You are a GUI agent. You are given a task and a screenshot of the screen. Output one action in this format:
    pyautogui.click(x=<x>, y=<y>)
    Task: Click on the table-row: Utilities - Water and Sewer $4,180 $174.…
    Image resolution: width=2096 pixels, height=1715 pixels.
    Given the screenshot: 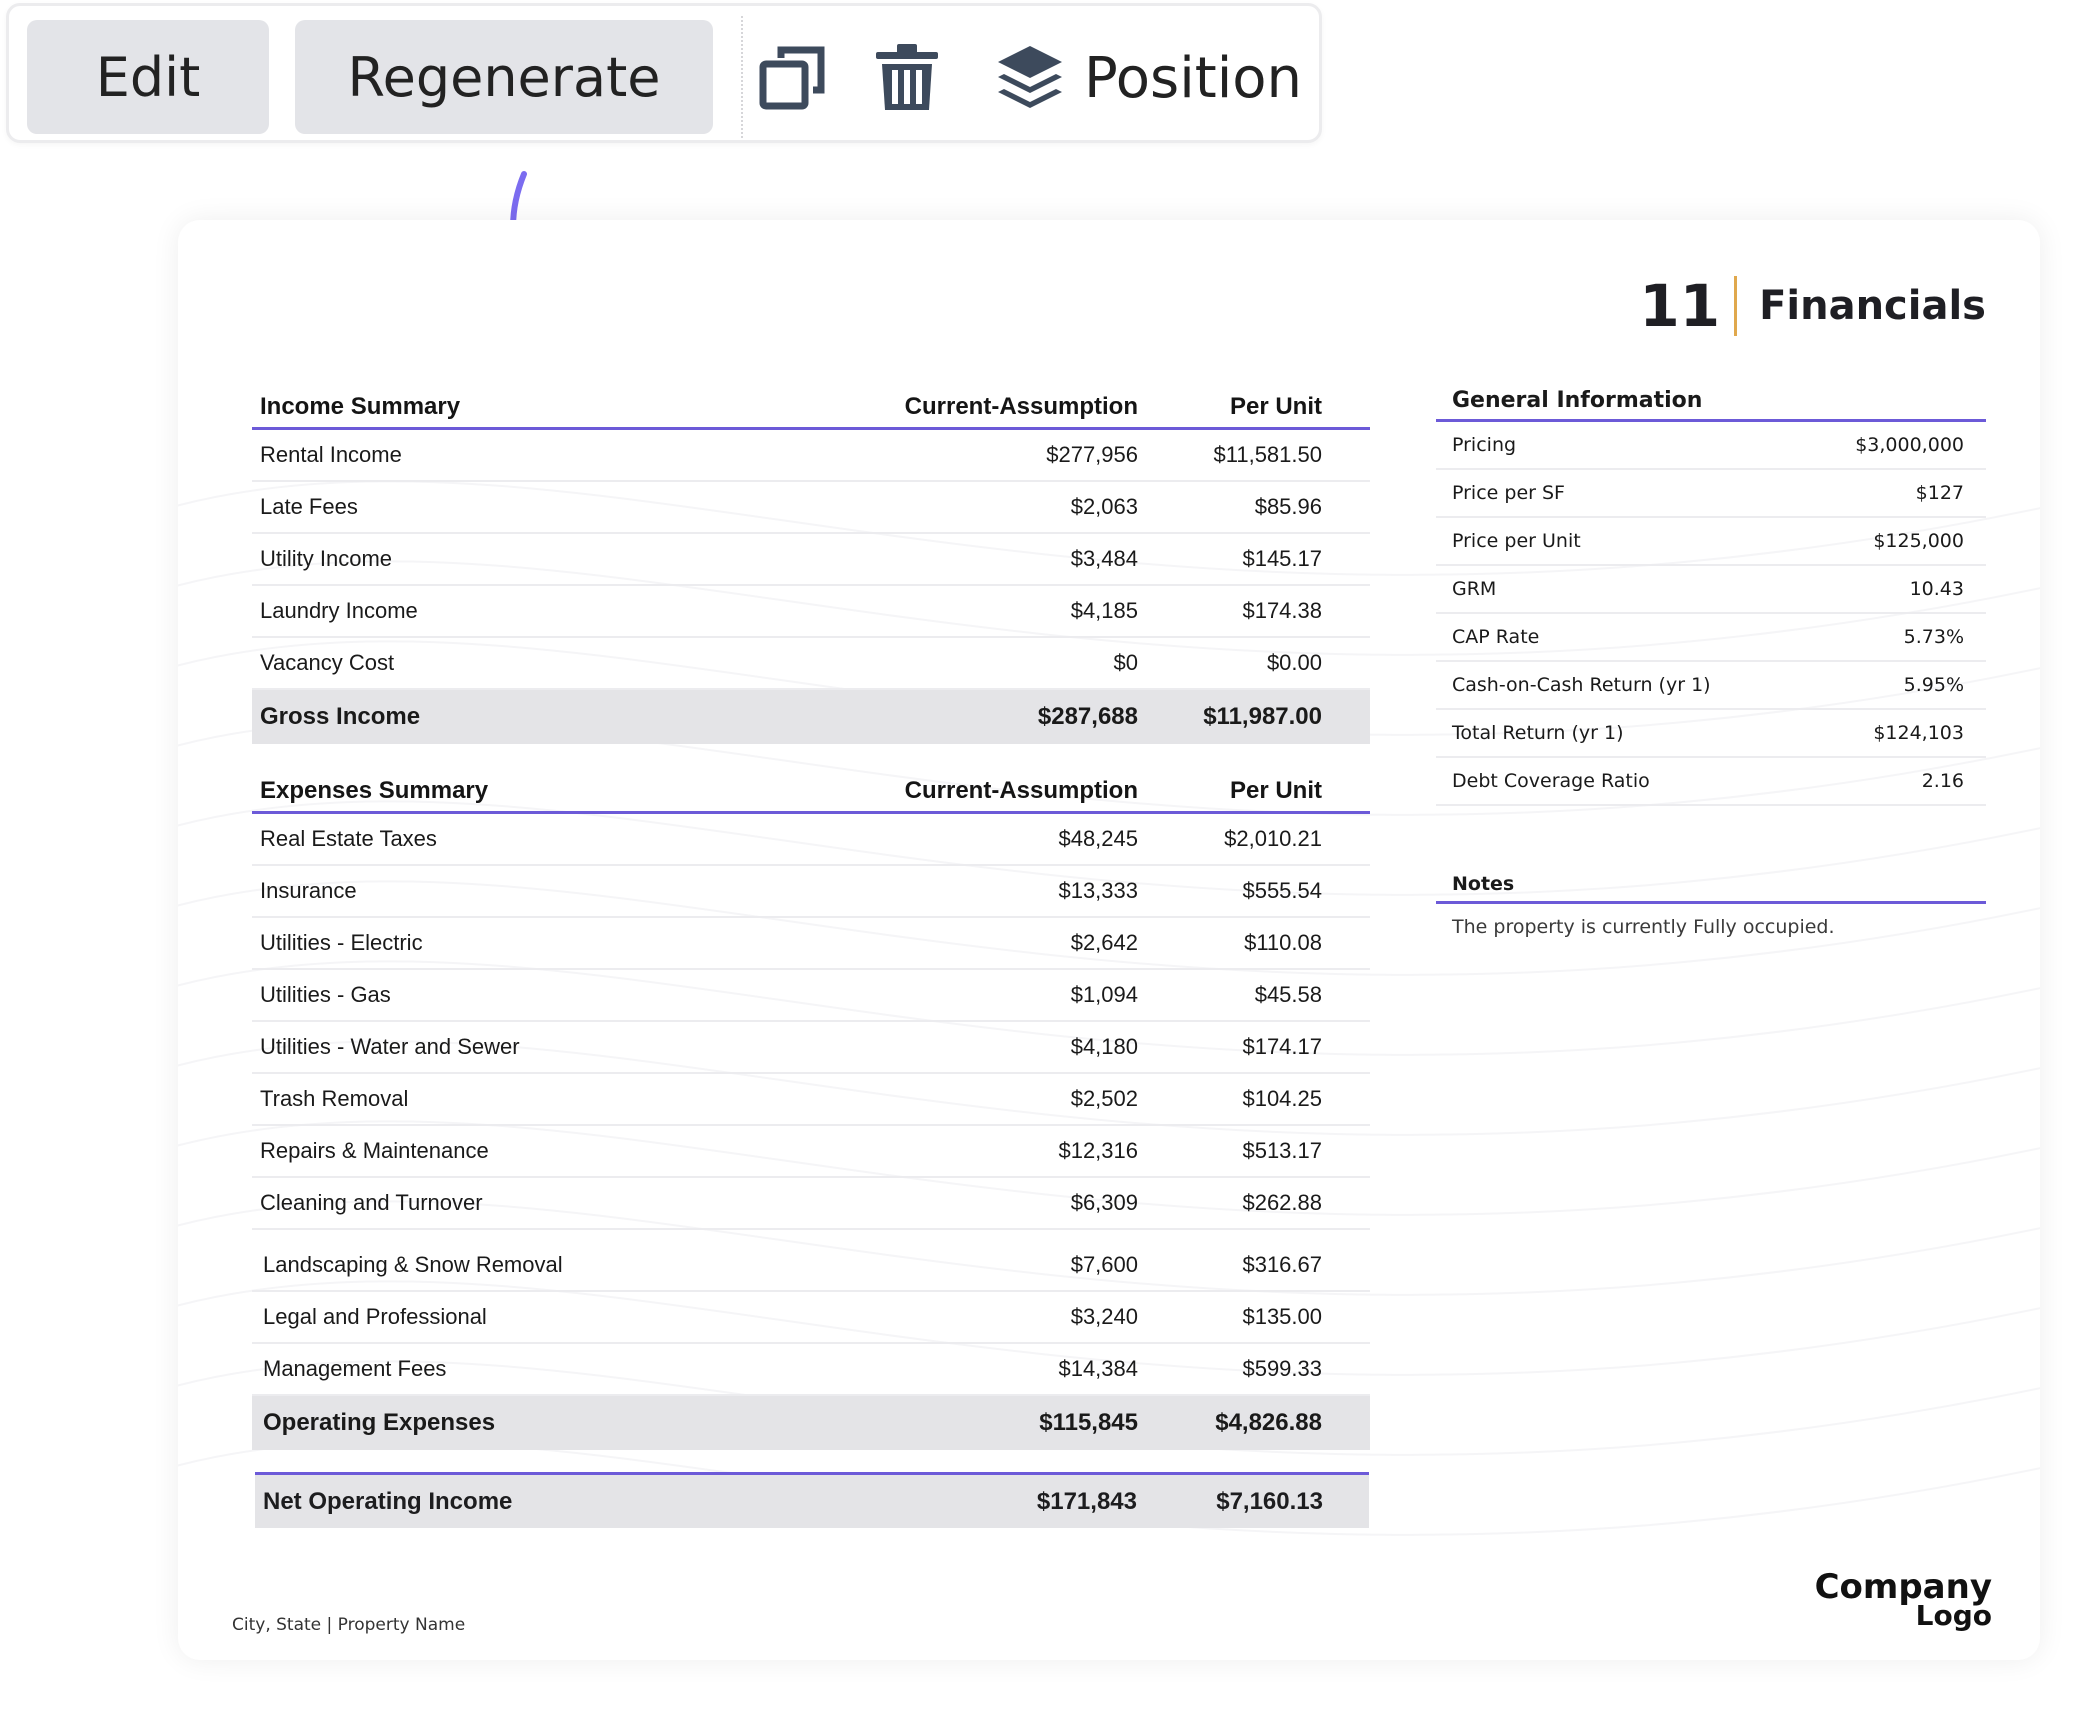 What is the action you would take?
    pyautogui.click(x=811, y=1048)
    